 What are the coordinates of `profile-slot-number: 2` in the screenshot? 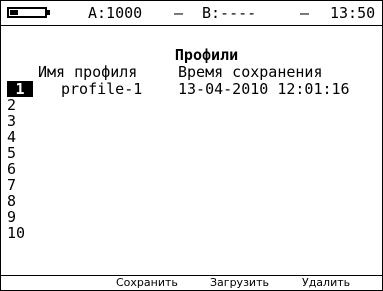 It's located at (12, 105).